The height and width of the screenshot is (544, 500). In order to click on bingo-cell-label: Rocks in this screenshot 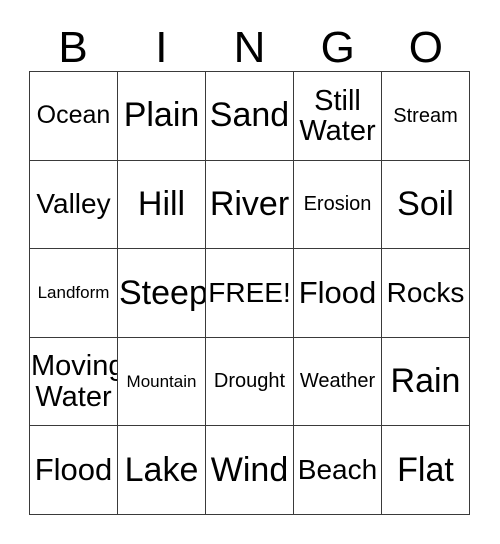, I will do `click(425, 292)`.